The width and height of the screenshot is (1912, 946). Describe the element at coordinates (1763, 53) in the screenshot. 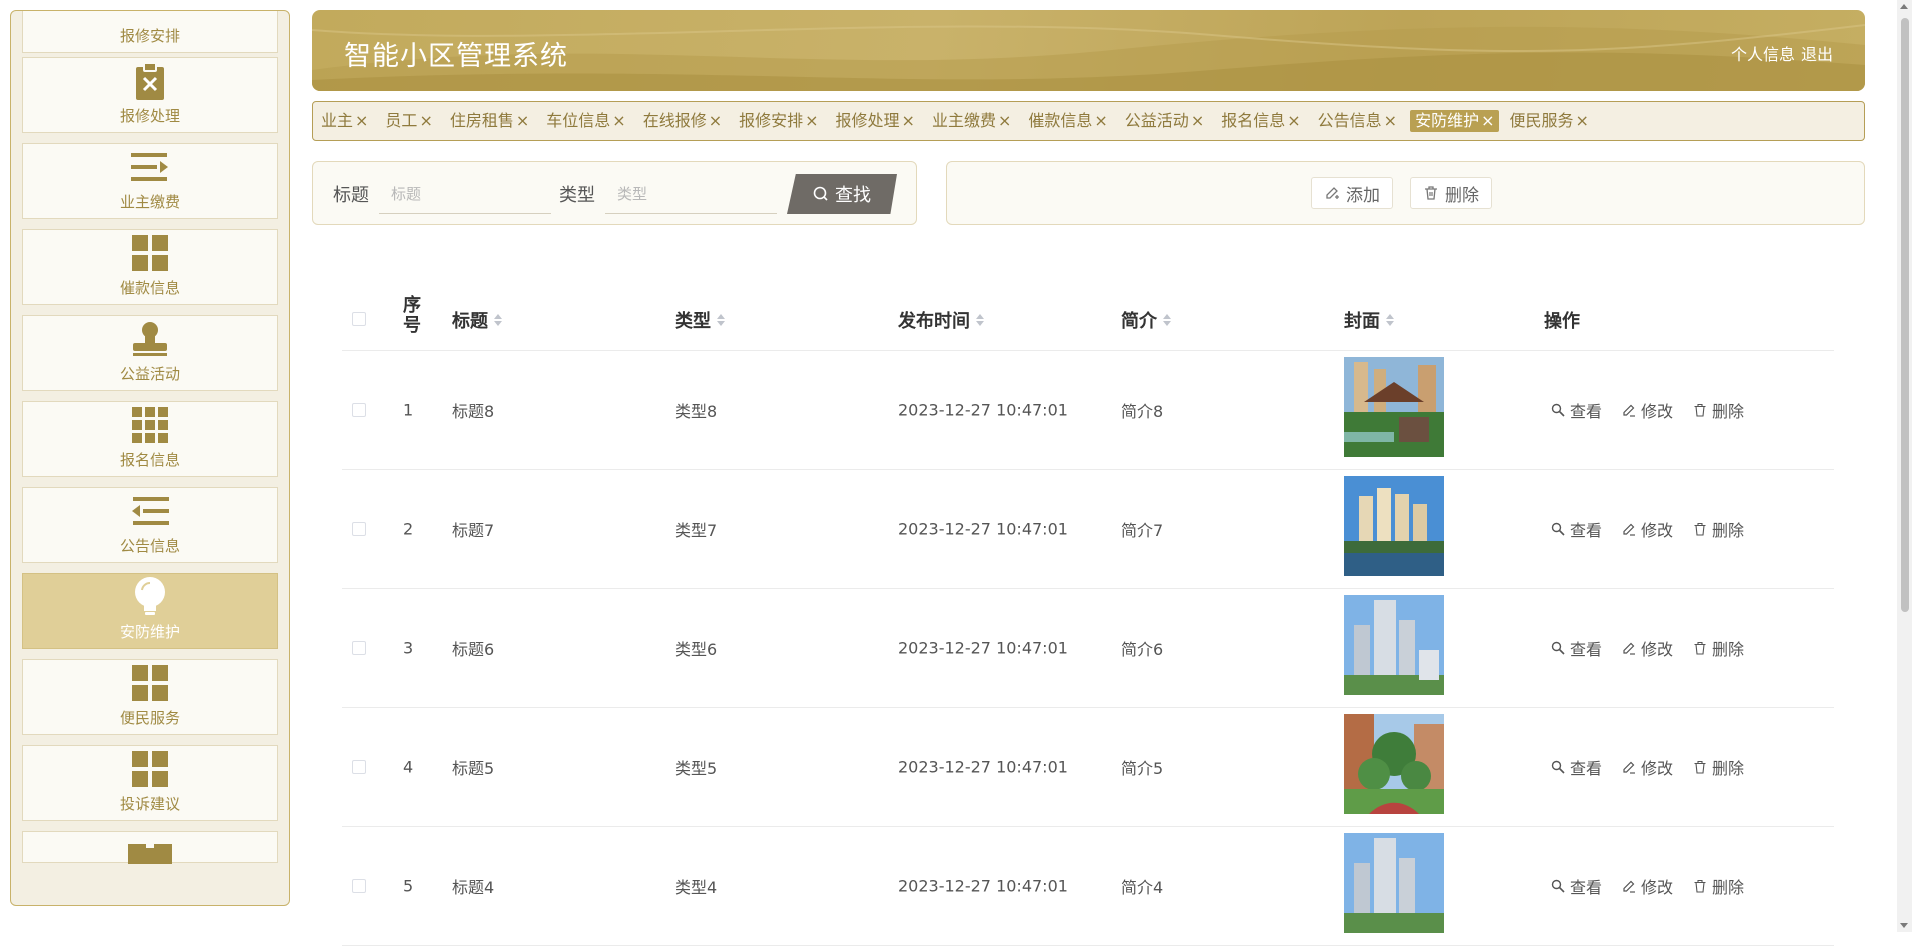

I see `profile-link: 个人信息` at that location.